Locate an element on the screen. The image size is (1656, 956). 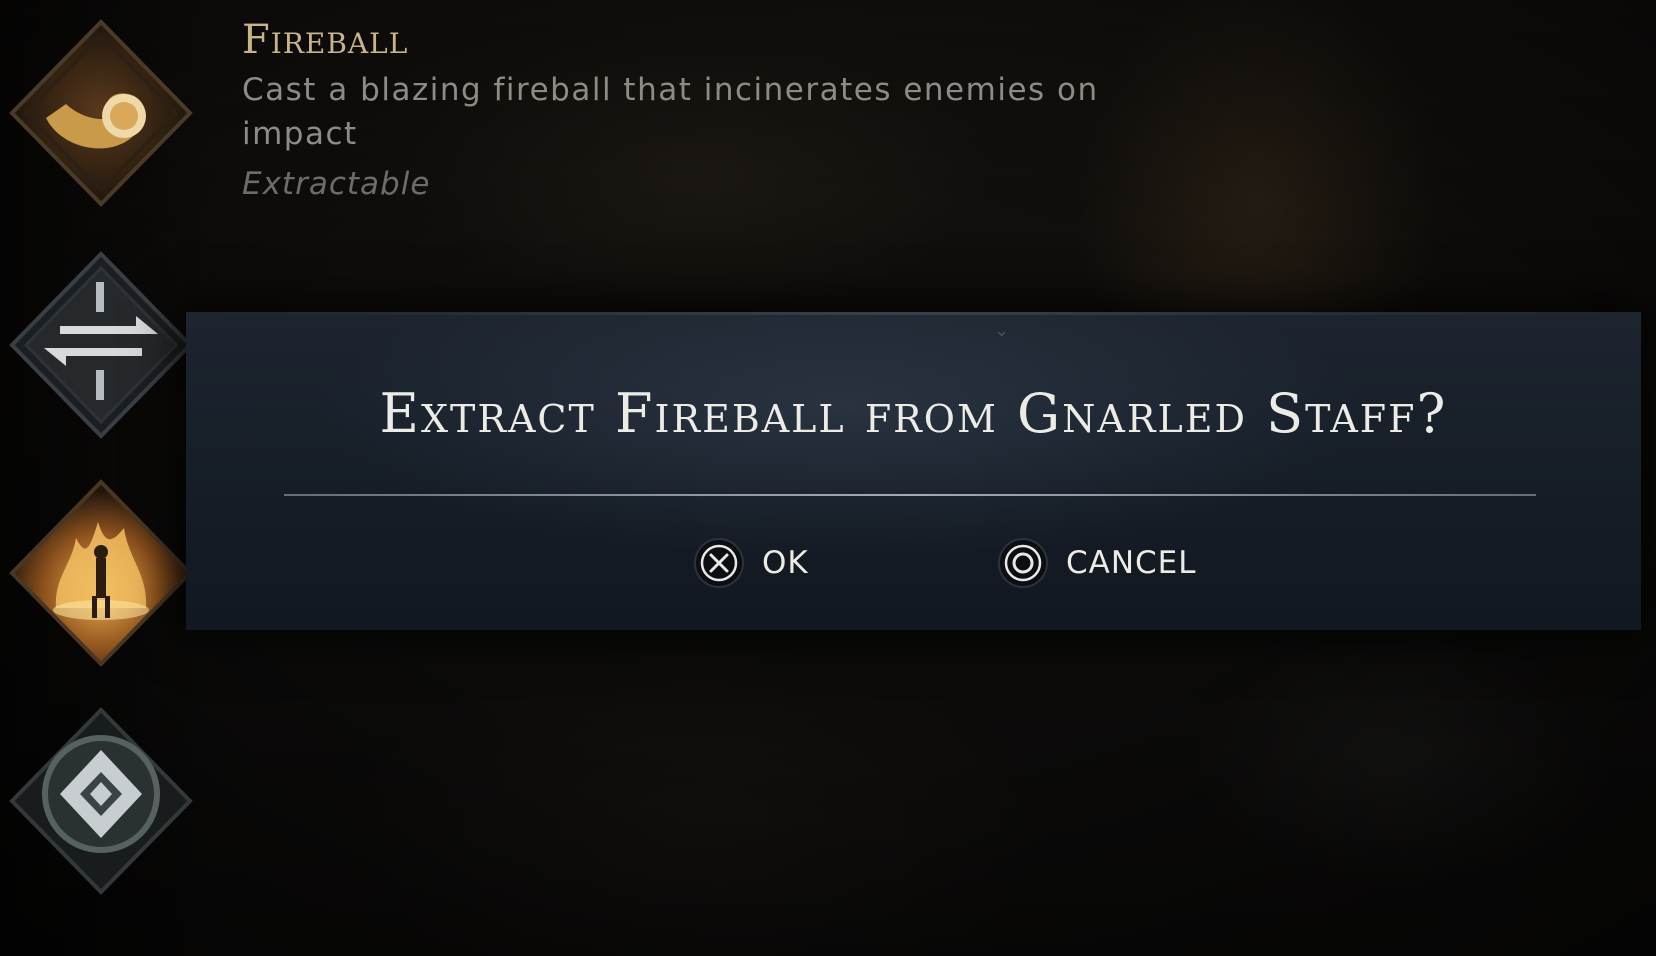
ok-button: OK is located at coordinates (751, 563).